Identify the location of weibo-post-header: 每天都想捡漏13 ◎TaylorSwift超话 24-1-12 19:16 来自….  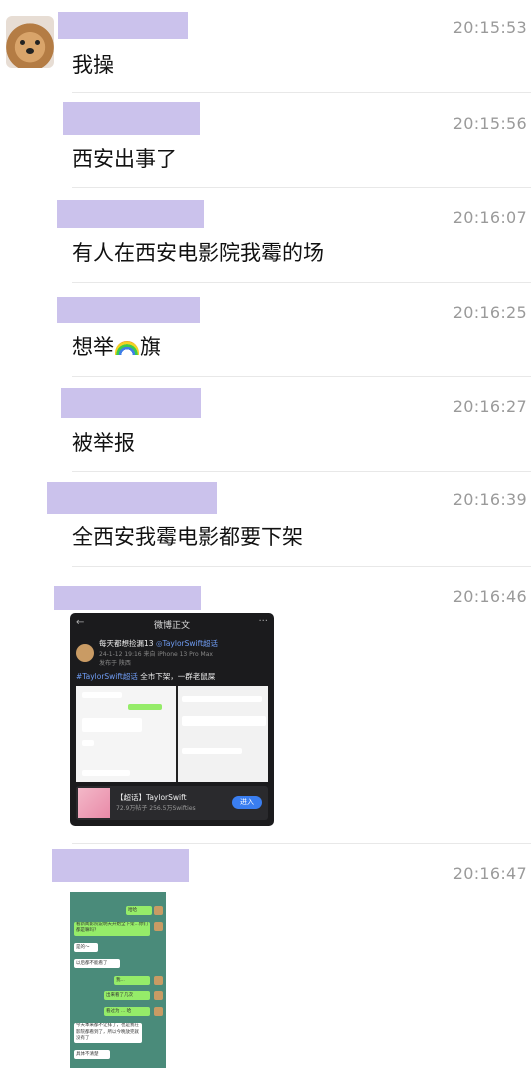
(172, 653).